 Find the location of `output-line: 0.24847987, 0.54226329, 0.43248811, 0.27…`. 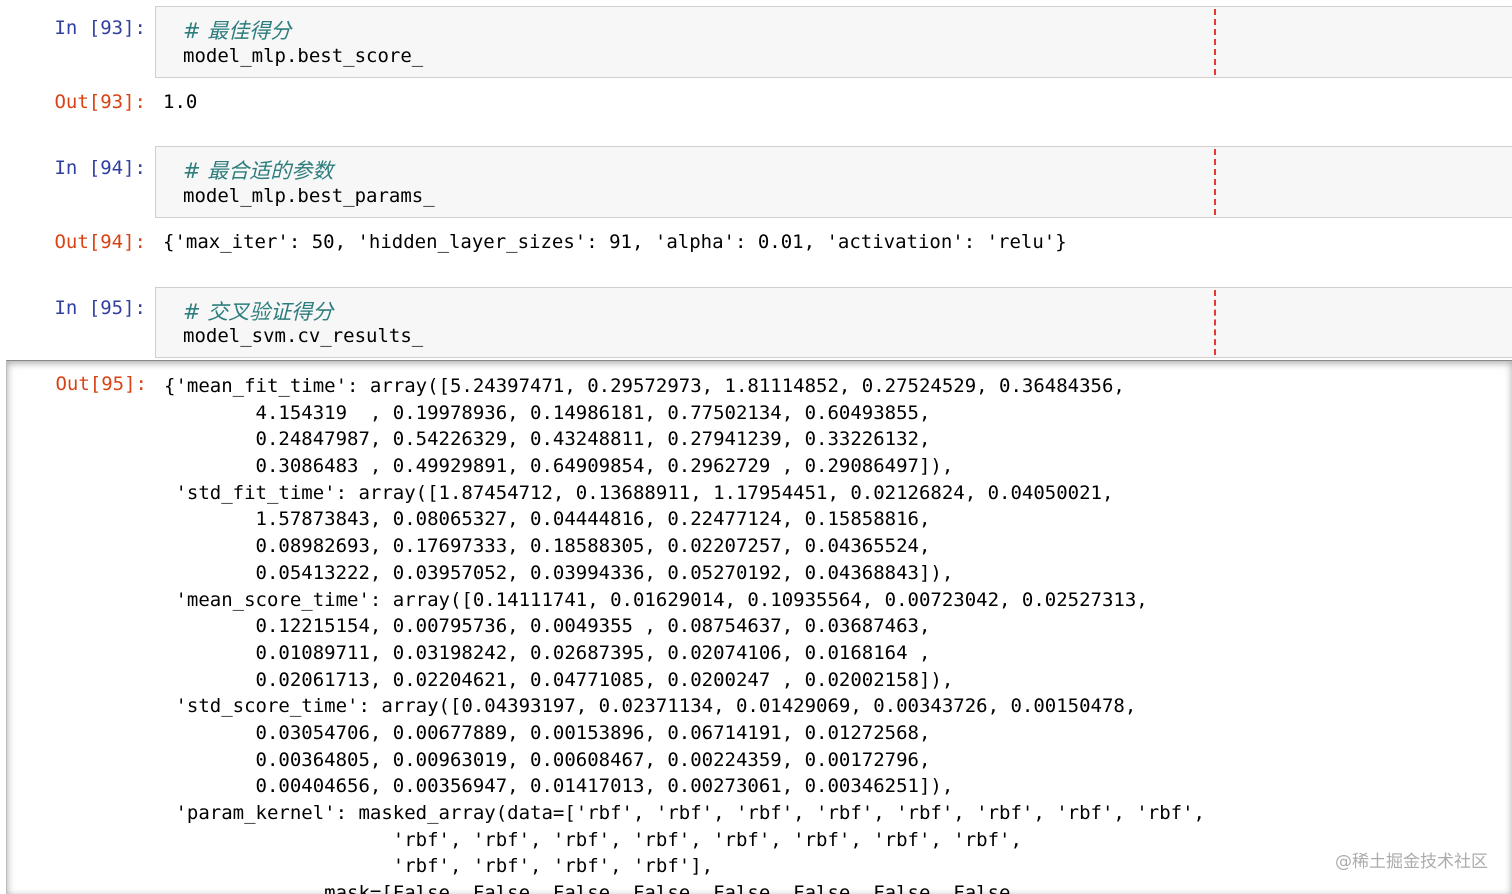

output-line: 0.24847987, 0.54226329, 0.43248811, 0.27… is located at coordinates (547, 439).